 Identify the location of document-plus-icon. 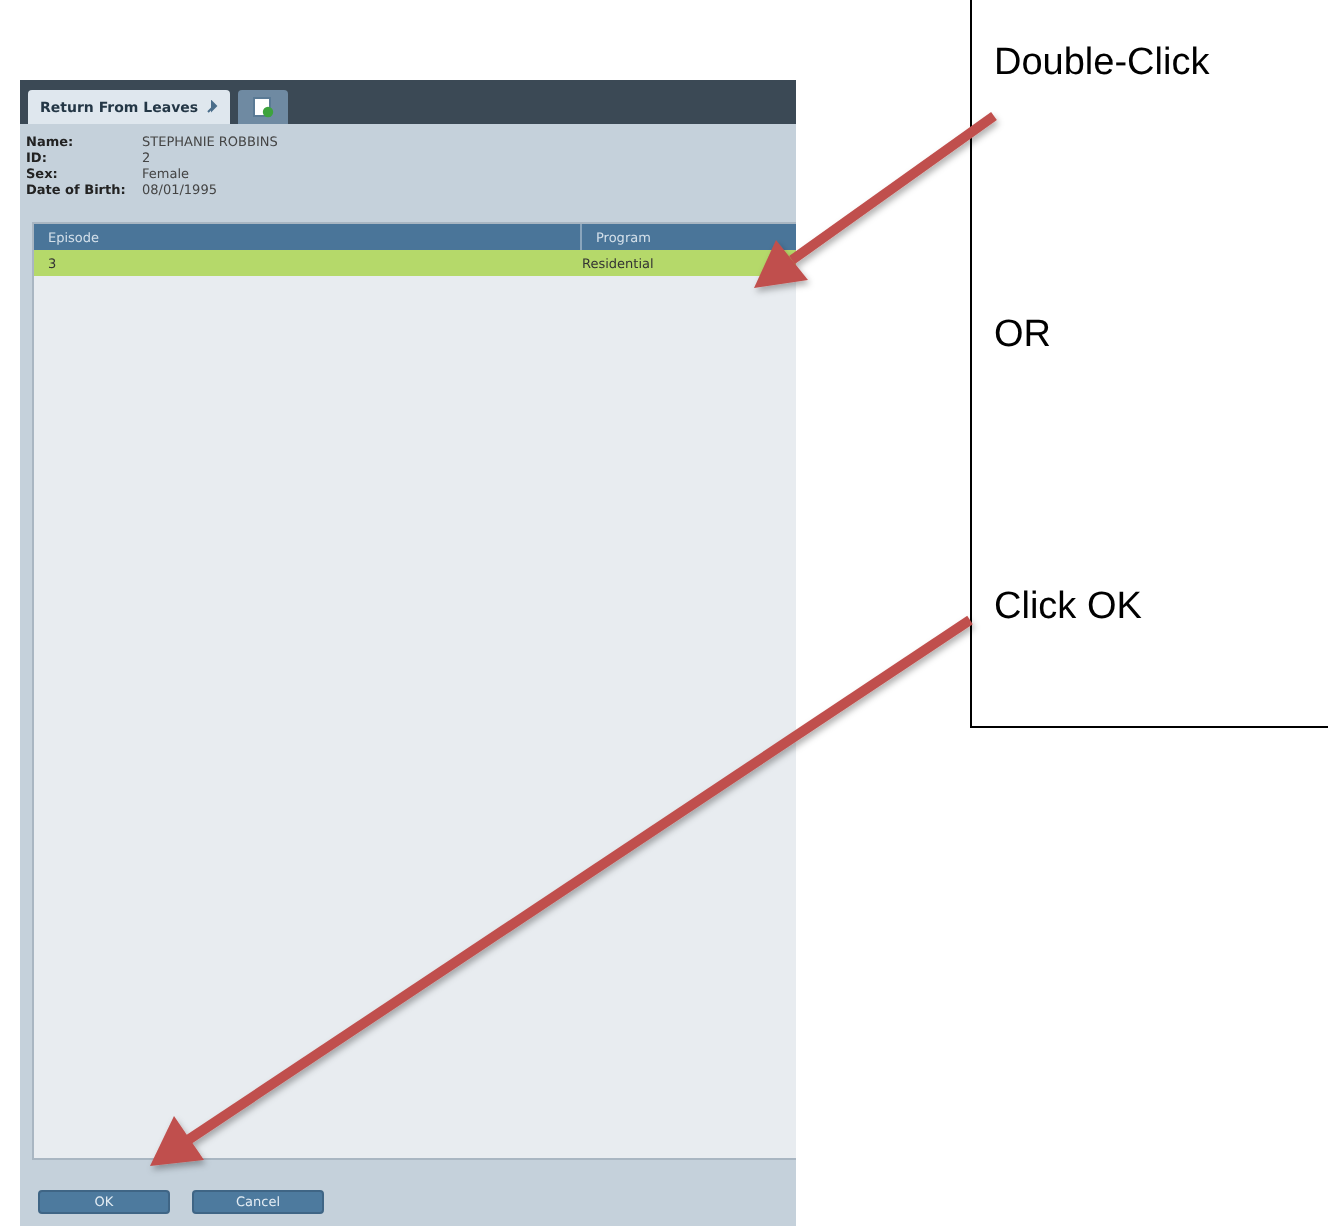
(263, 107).